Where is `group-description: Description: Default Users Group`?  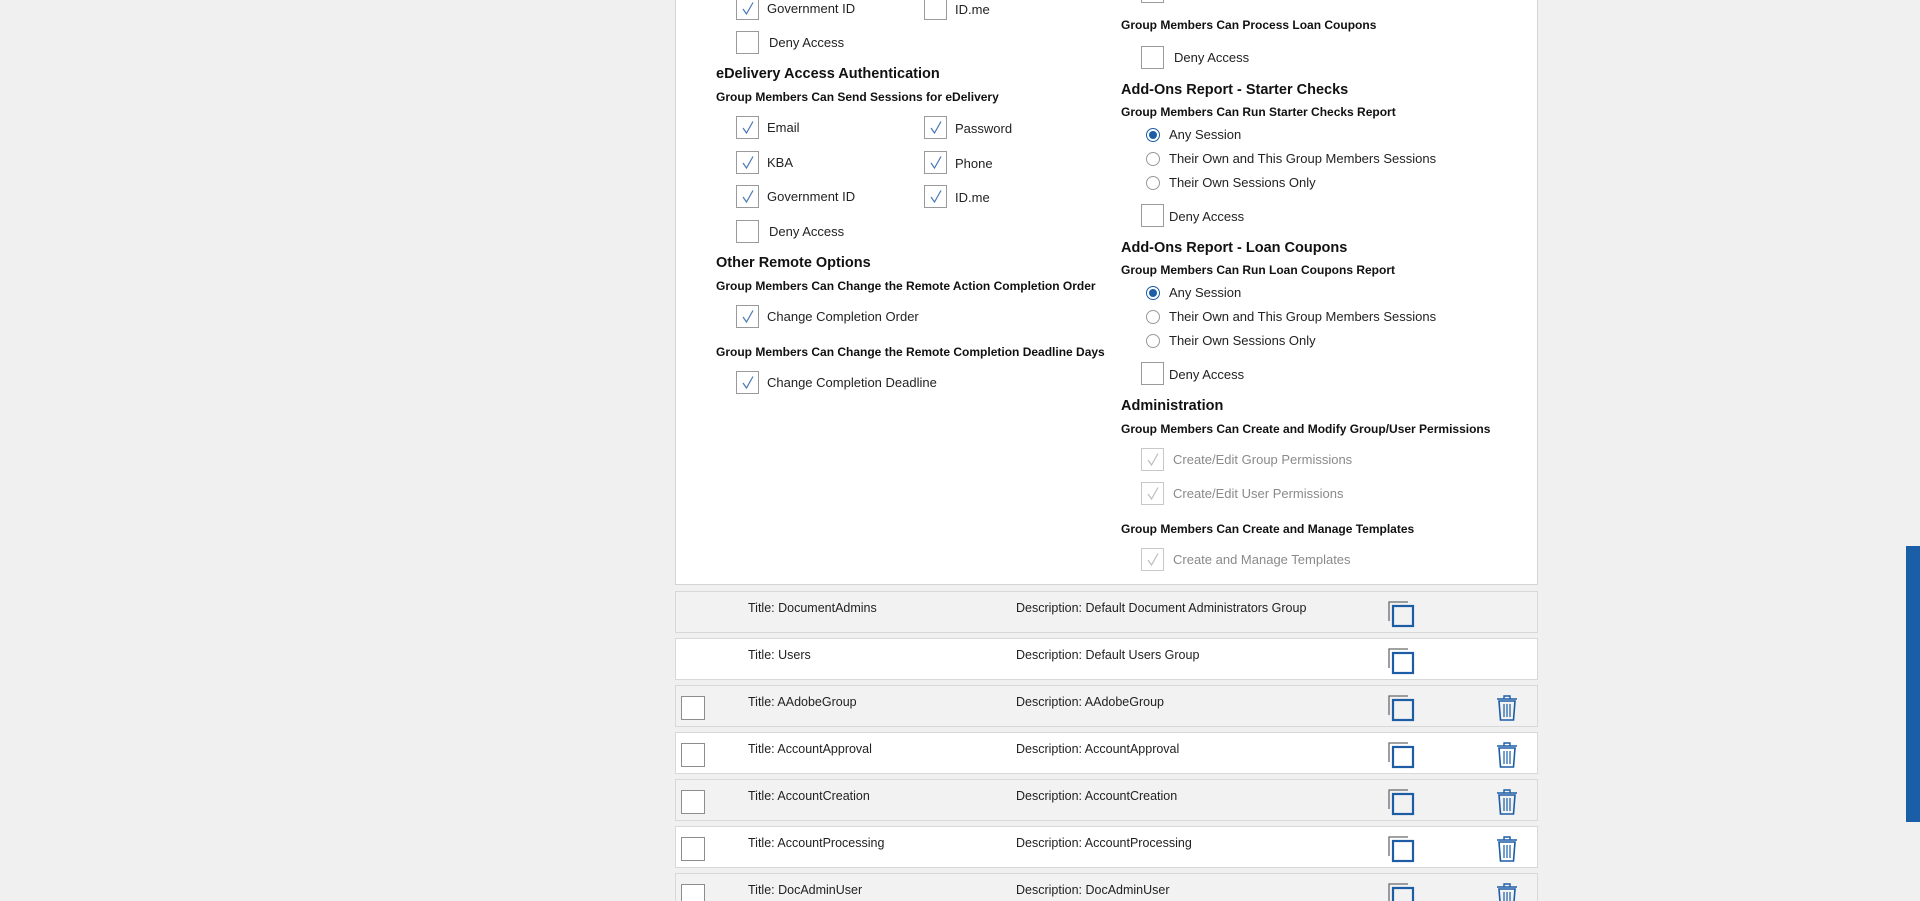 group-description: Description: Default Users Group is located at coordinates (1108, 655).